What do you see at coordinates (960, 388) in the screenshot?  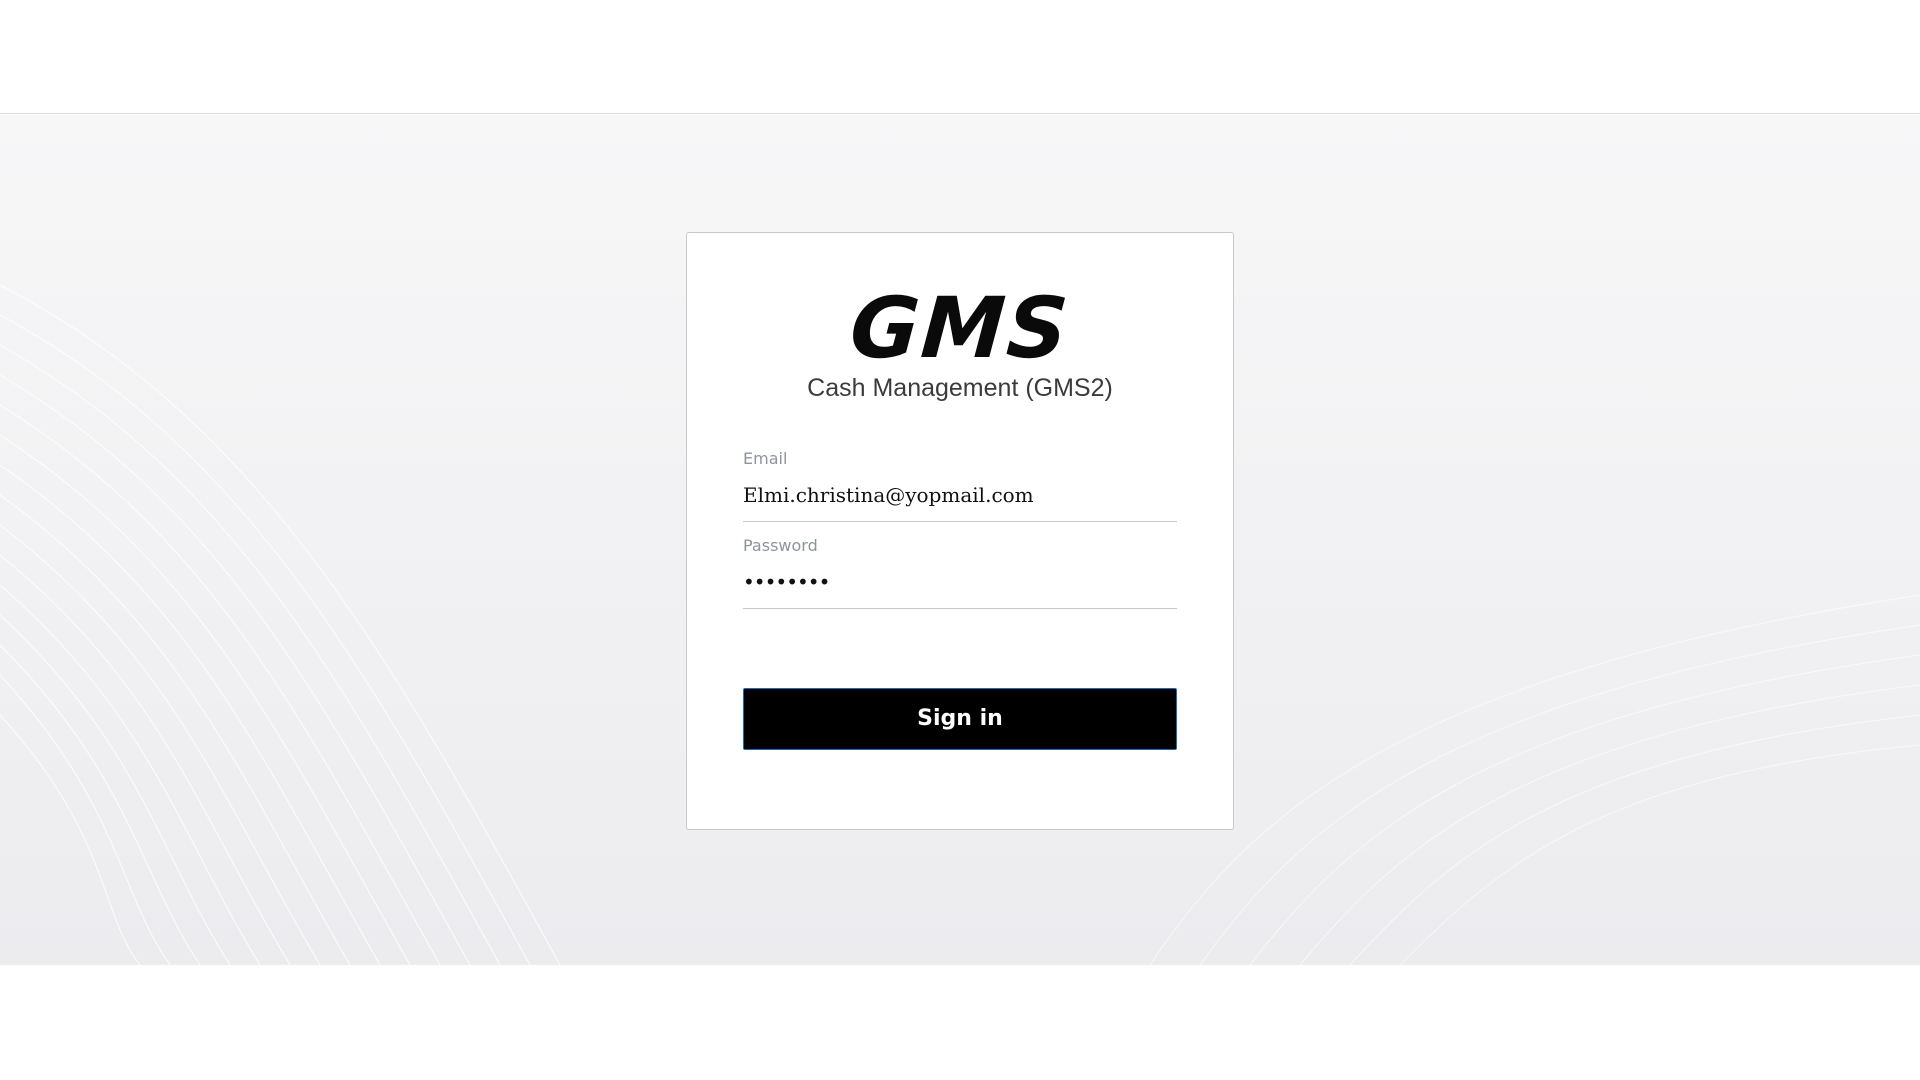 I see `app-name: Cash Management (GMS2)` at bounding box center [960, 388].